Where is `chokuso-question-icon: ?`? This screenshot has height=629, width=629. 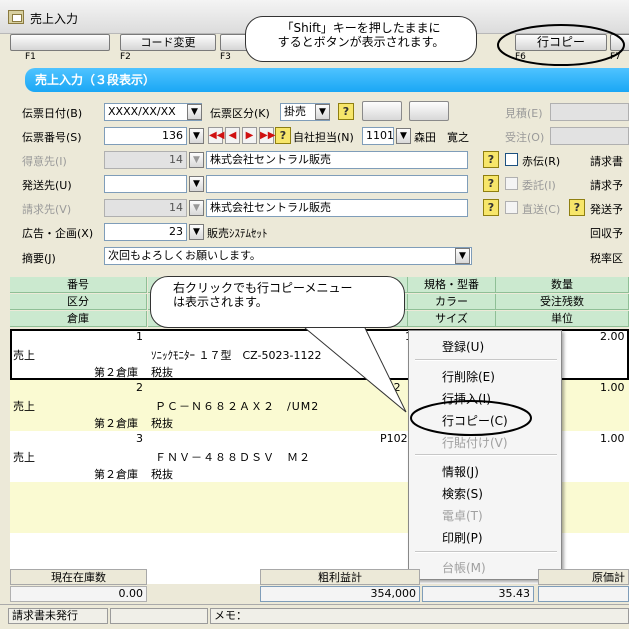 chokuso-question-icon: ? is located at coordinates (577, 207).